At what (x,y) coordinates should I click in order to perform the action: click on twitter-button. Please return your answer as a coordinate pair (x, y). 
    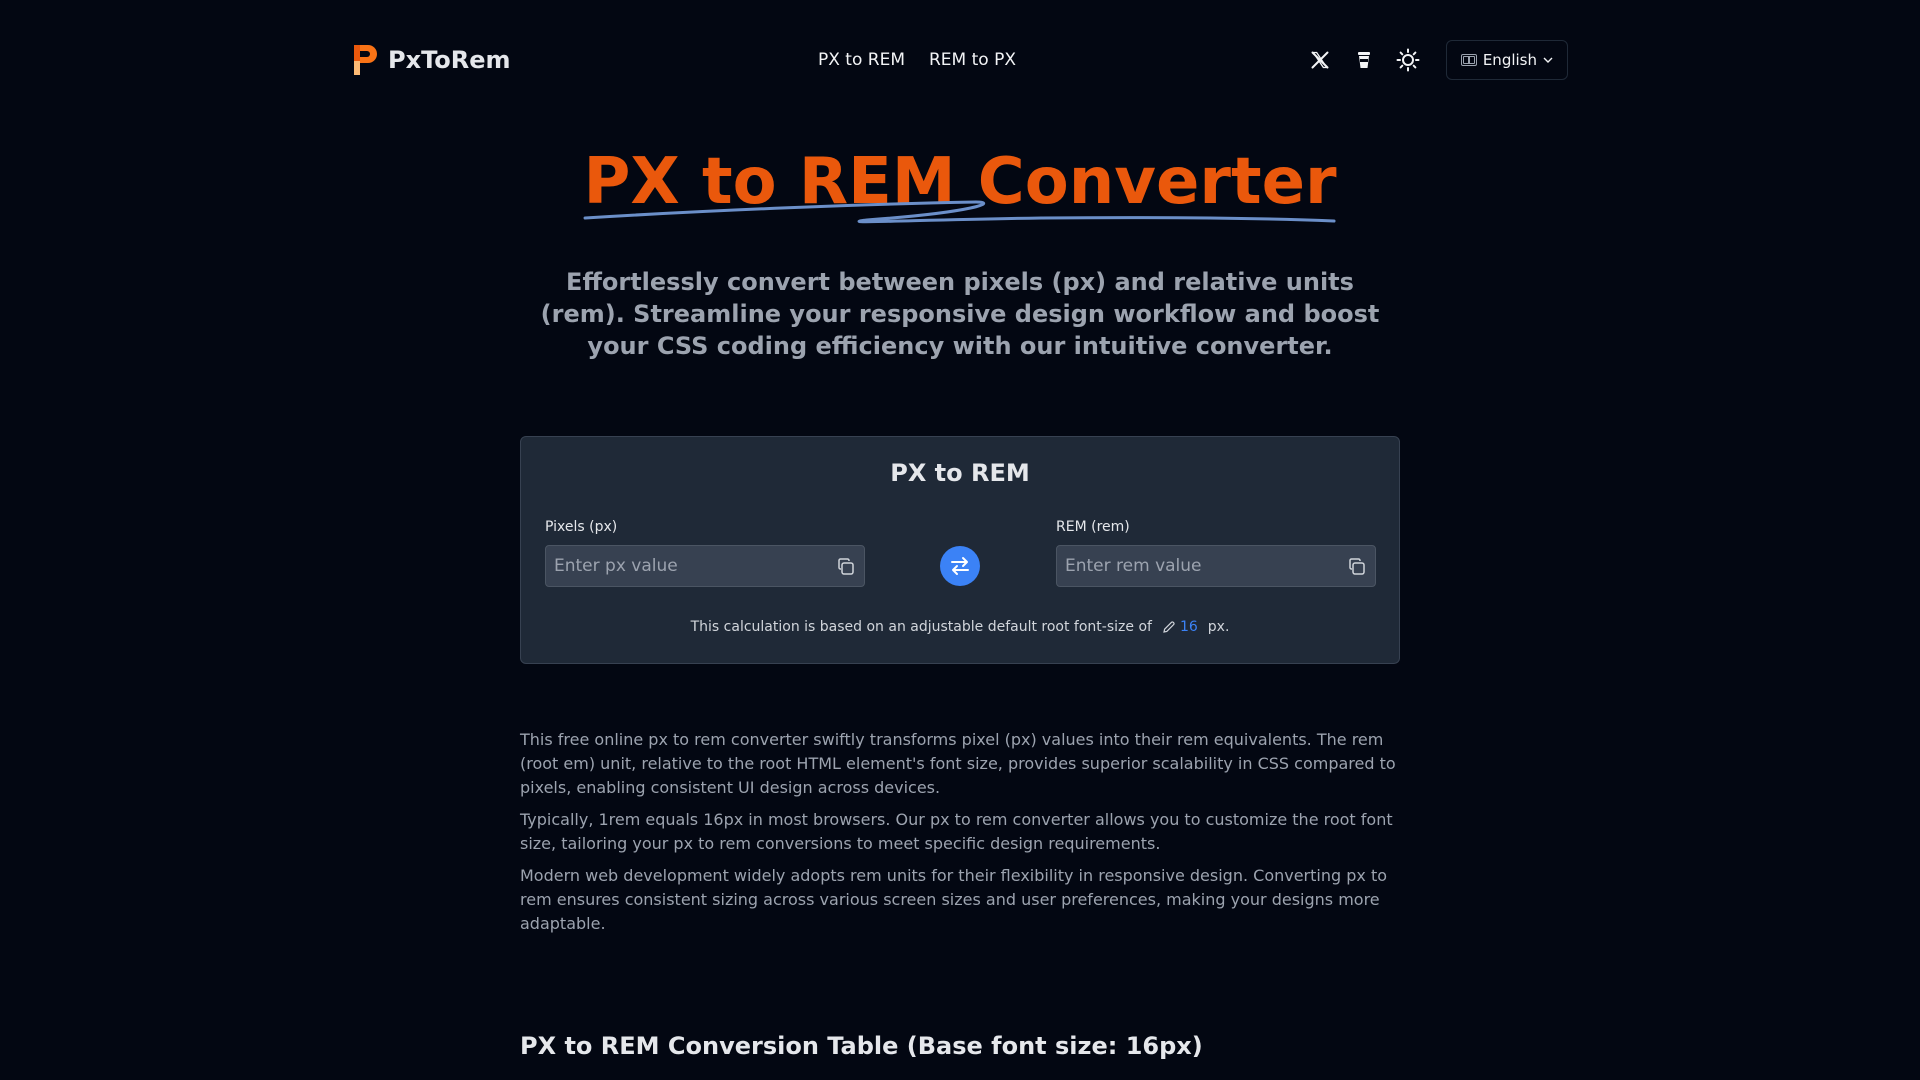
    Looking at the image, I should click on (1320, 60).